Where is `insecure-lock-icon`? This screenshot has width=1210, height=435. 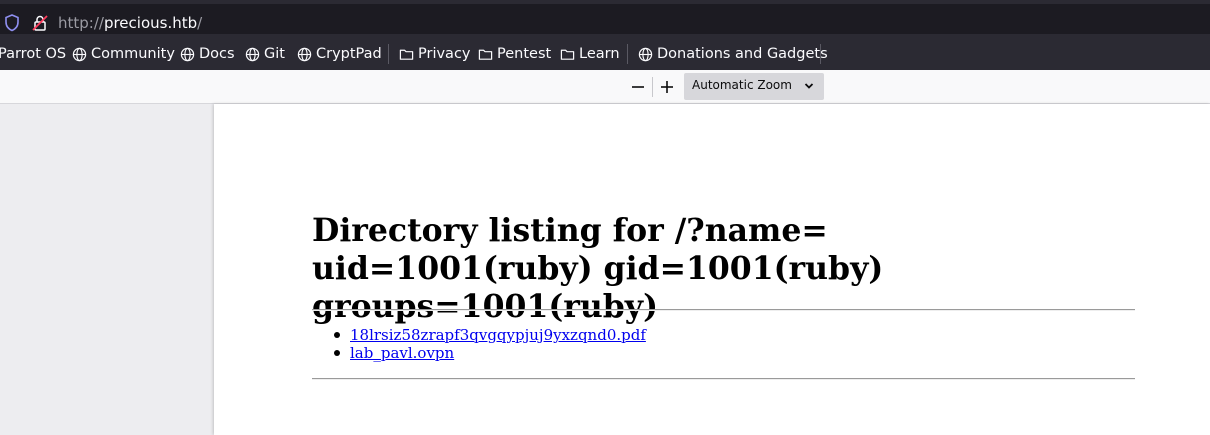 insecure-lock-icon is located at coordinates (40, 23).